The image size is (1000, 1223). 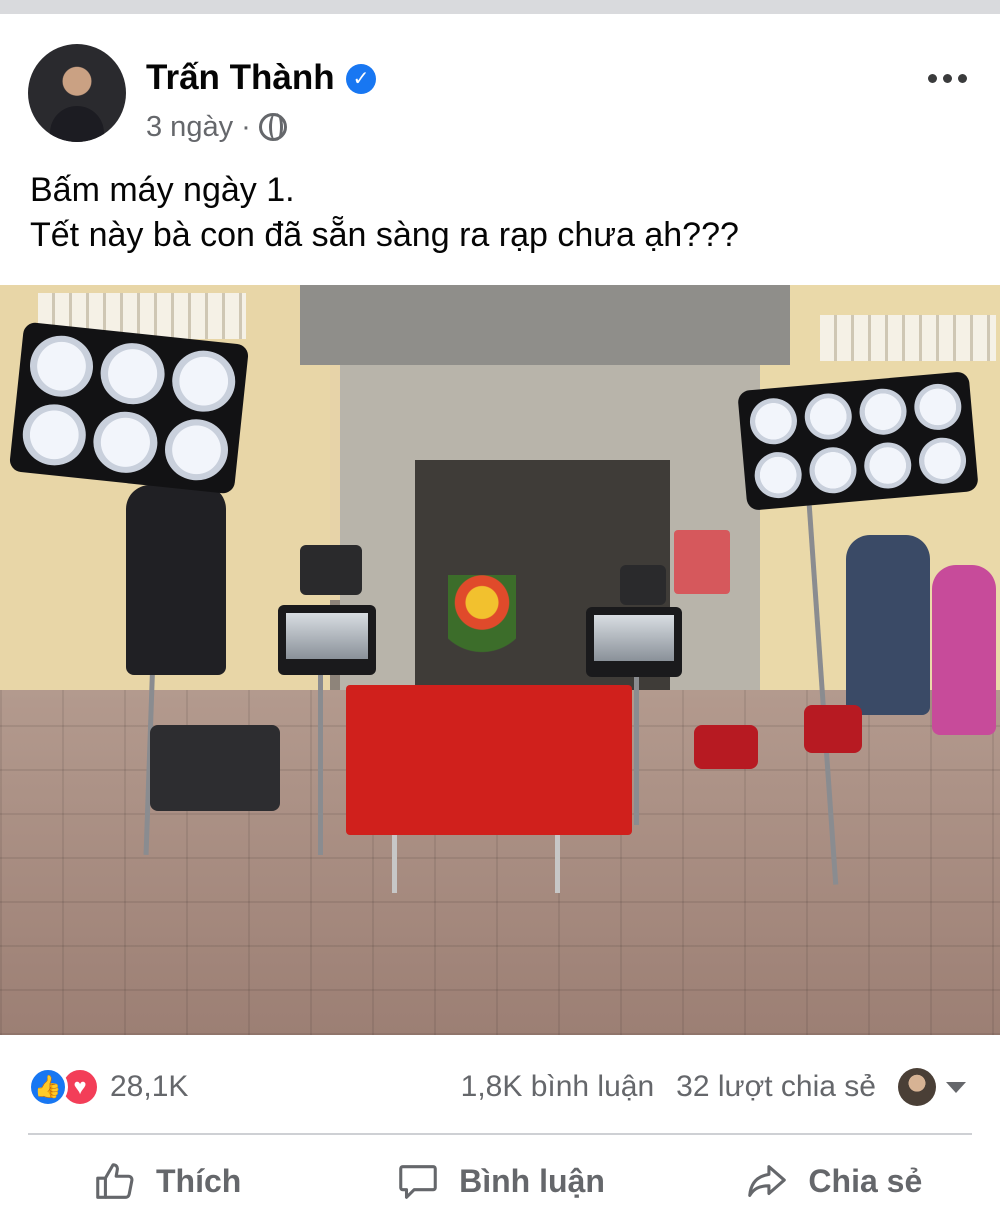 What do you see at coordinates (320, 765) in the screenshot?
I see `photo-monitor-stand-left` at bounding box center [320, 765].